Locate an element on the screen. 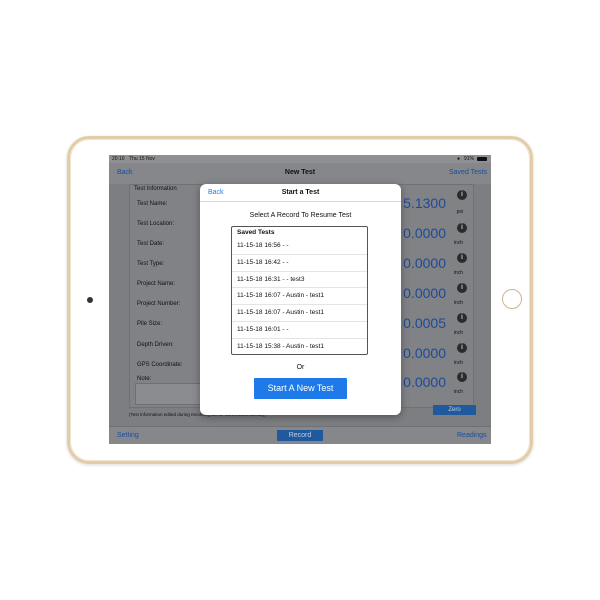  tab-bar: Setting Record Readings is located at coordinates (300, 435).